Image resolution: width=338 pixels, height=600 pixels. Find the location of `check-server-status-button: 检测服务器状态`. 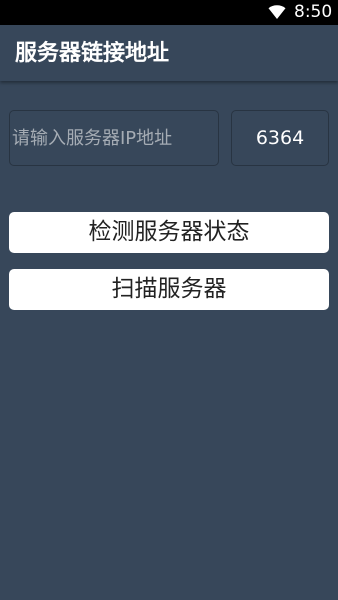

check-server-status-button: 检测服务器状态 is located at coordinates (169, 232).